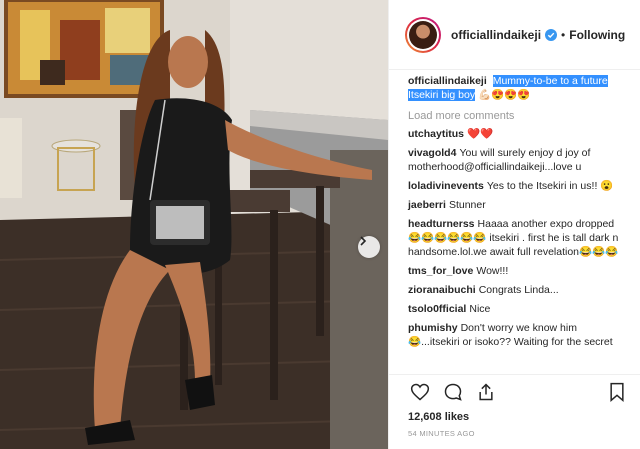 This screenshot has height=449, width=640. I want to click on load-more-comments-link: Load more comments, so click(518, 116).